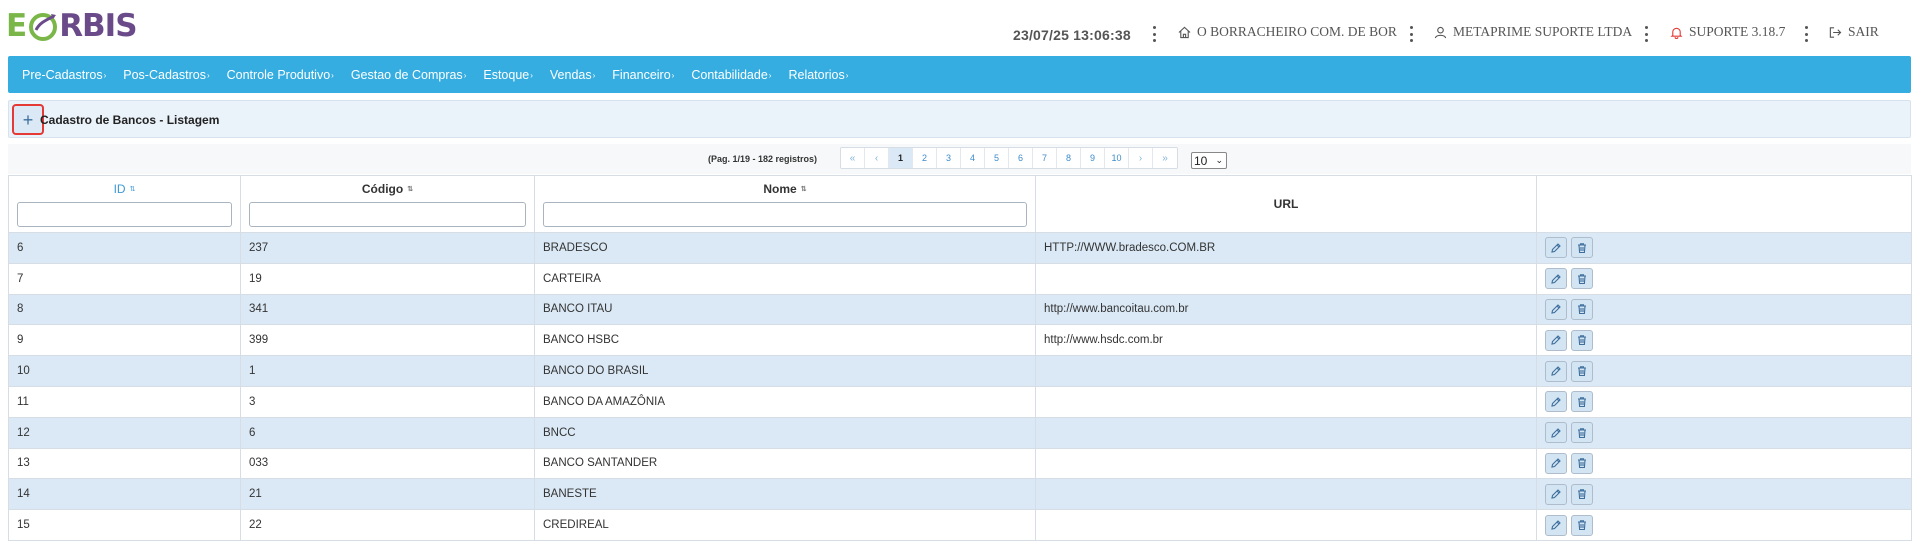 This screenshot has width=1919, height=551. What do you see at coordinates (387, 525) in the screenshot?
I see `cell-codigo: 22` at bounding box center [387, 525].